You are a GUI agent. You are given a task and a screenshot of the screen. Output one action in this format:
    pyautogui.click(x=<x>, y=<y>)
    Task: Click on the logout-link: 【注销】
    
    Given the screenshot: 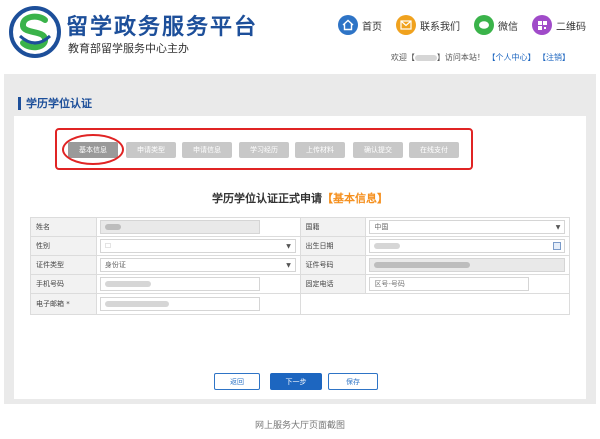 What is the action you would take?
    pyautogui.click(x=554, y=57)
    